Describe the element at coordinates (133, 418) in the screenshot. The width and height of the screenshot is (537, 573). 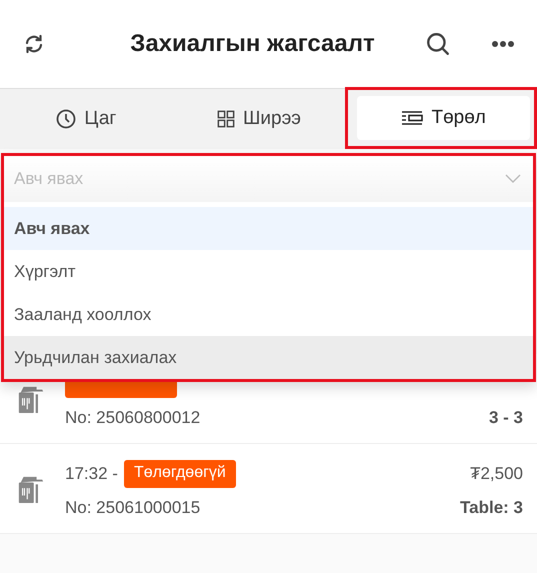
I see `order-number: No: 25060800012` at that location.